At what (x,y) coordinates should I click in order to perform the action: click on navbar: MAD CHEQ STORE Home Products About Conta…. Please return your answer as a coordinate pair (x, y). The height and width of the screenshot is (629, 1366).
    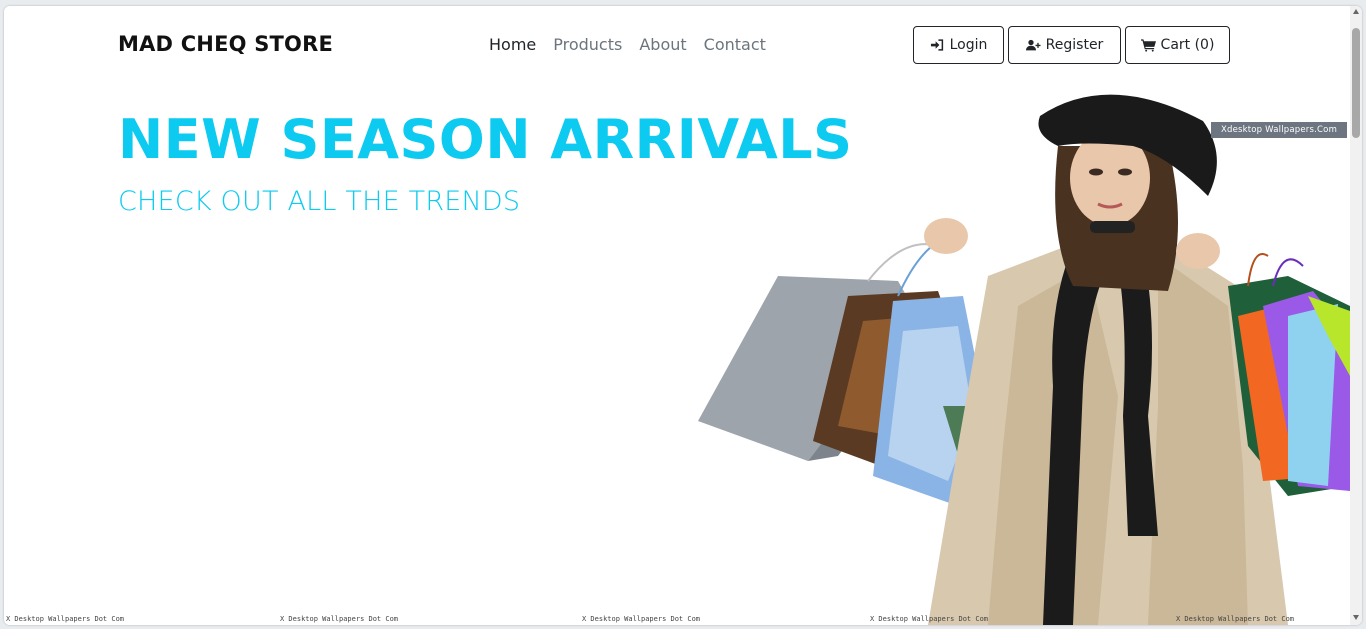
    Looking at the image, I should click on (677, 46).